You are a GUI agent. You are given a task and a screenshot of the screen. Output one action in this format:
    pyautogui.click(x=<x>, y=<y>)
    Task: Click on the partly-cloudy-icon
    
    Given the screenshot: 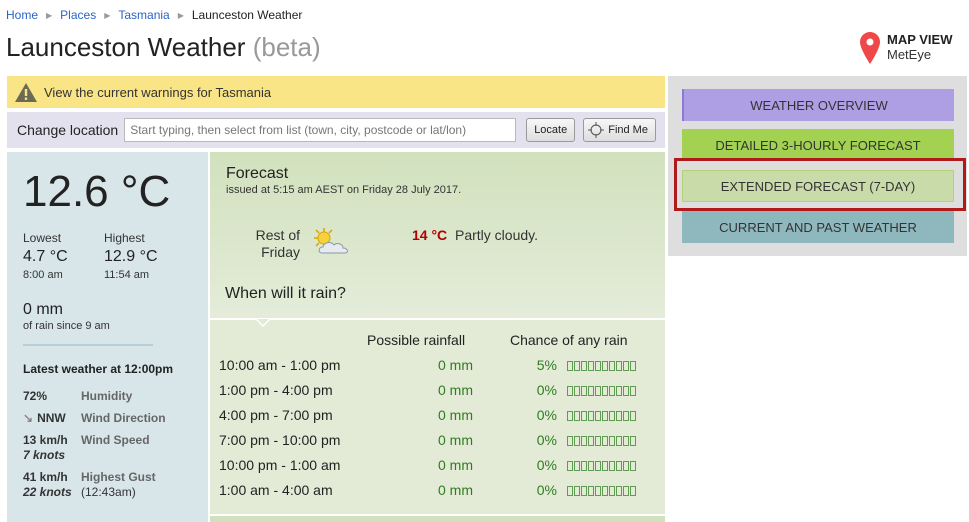 What is the action you would take?
    pyautogui.click(x=331, y=241)
    